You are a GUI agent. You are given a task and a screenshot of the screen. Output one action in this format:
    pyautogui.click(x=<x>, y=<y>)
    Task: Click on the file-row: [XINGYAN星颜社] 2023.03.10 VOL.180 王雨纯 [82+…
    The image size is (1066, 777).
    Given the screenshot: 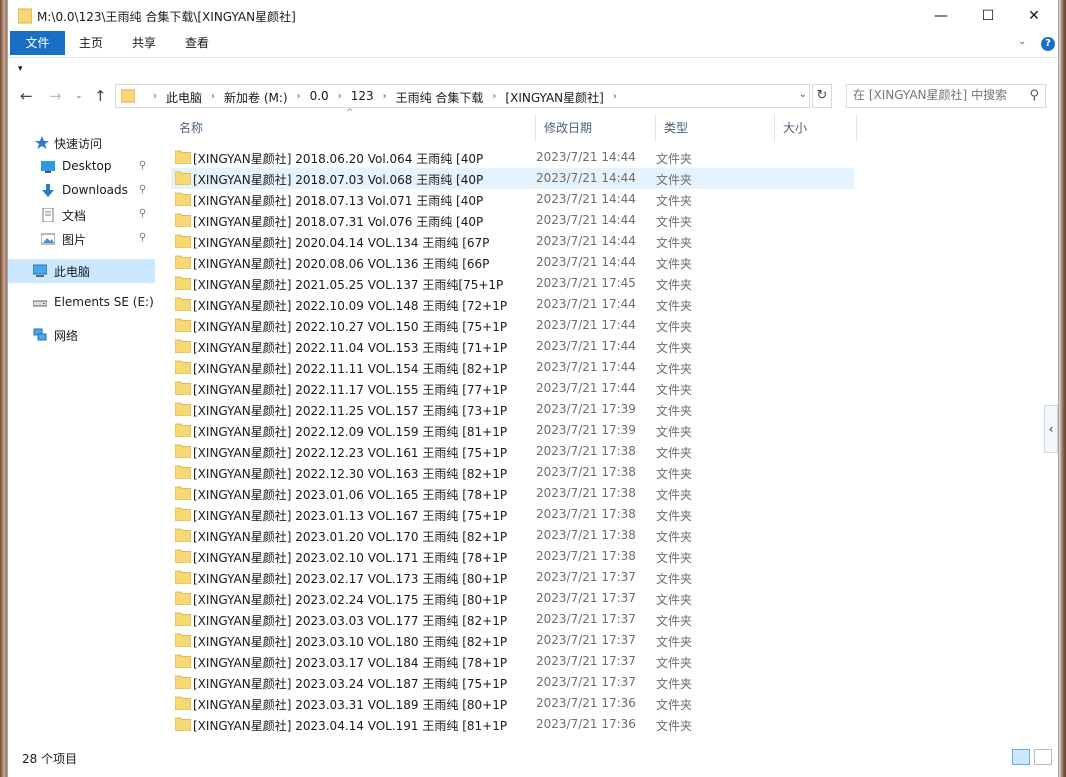 What is the action you would take?
    pyautogui.click(x=512, y=640)
    